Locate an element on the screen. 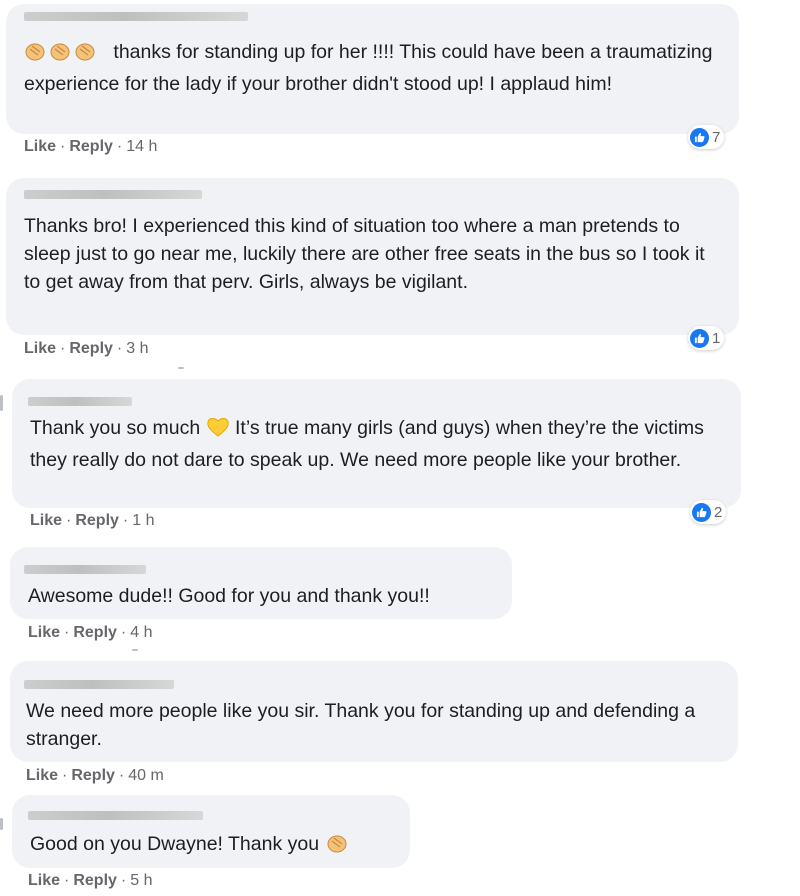 The height and width of the screenshot is (896, 800). comment-actions: Like · Reply · 1 h is located at coordinates (92, 521).